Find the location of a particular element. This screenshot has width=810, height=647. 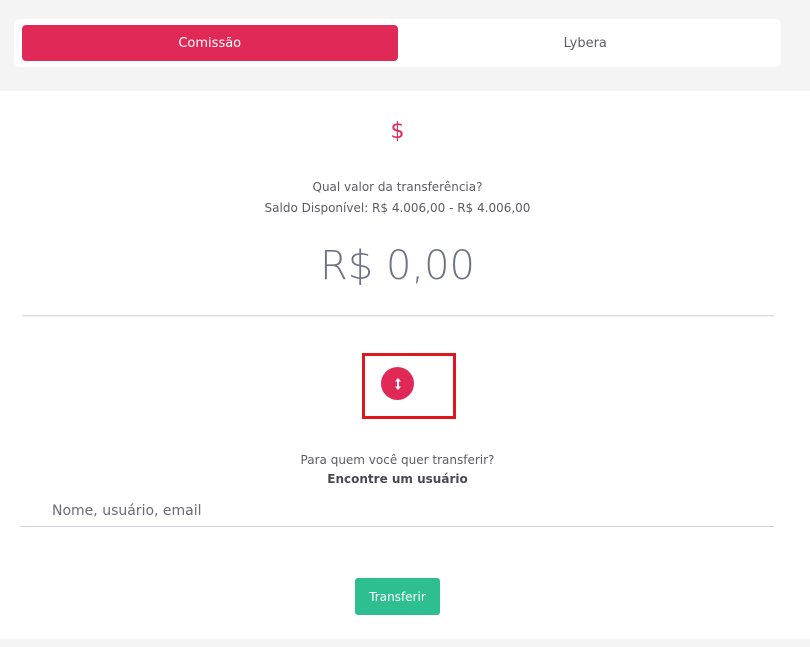

swap-vertical-icon is located at coordinates (397, 383).